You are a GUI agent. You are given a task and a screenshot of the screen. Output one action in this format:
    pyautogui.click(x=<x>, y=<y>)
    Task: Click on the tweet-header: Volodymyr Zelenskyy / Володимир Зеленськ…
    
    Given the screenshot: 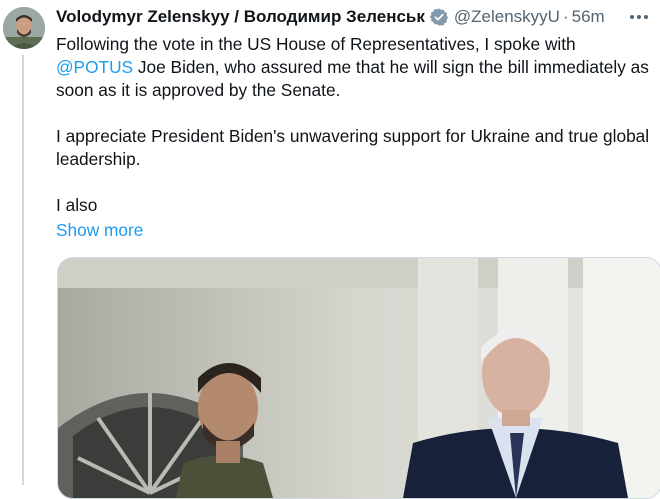 What is the action you would take?
    pyautogui.click(x=356, y=17)
    